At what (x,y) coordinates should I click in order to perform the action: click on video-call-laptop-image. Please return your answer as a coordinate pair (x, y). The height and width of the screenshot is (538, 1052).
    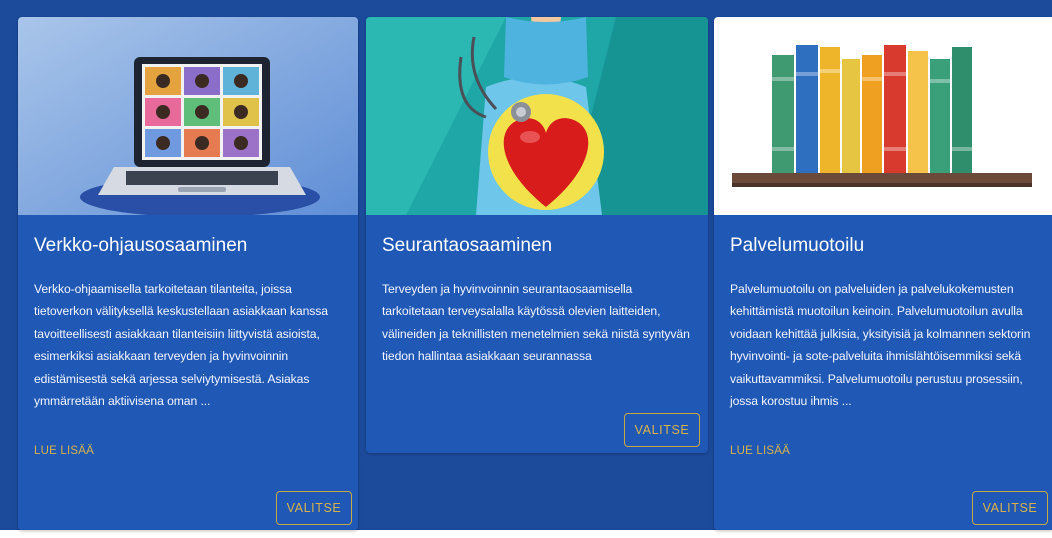
    Looking at the image, I should click on (188, 116).